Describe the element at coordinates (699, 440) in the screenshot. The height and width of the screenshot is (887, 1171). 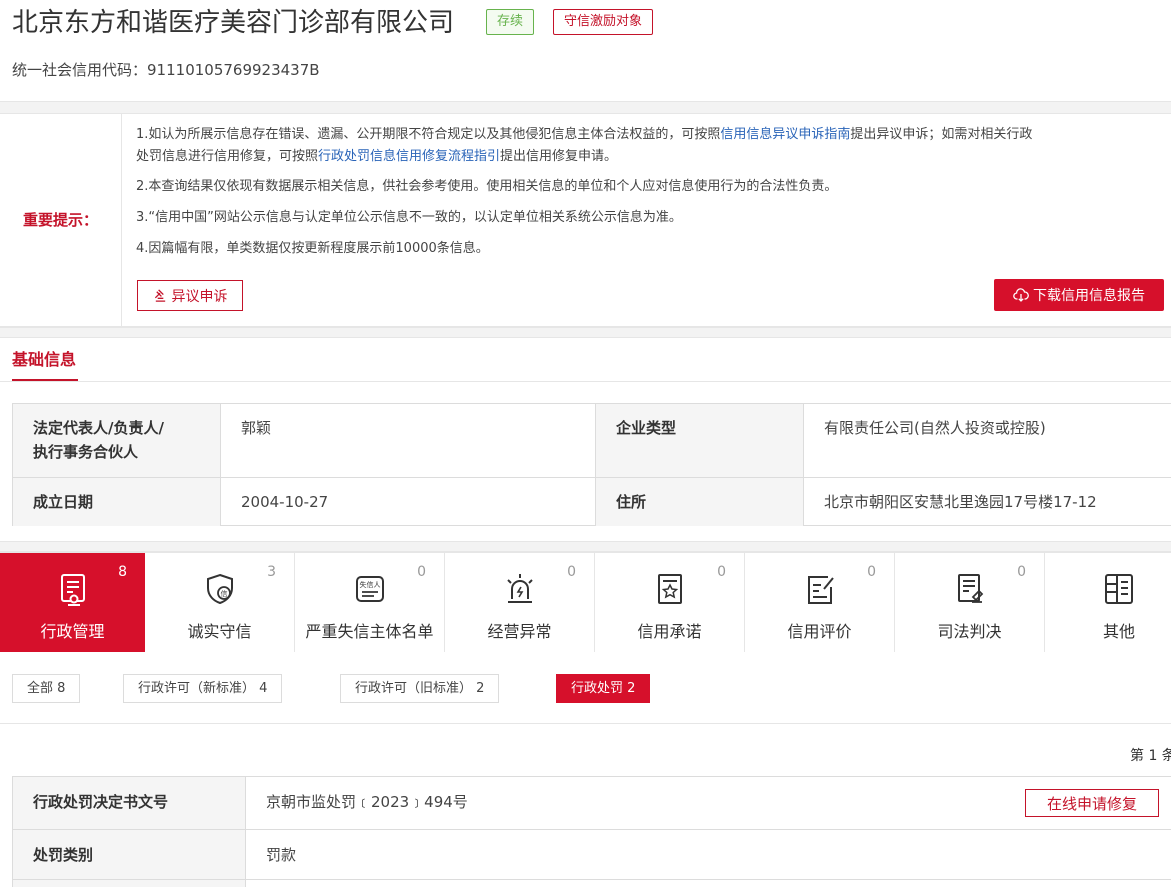
I see `enterprise-type-label: 企业类型` at that location.